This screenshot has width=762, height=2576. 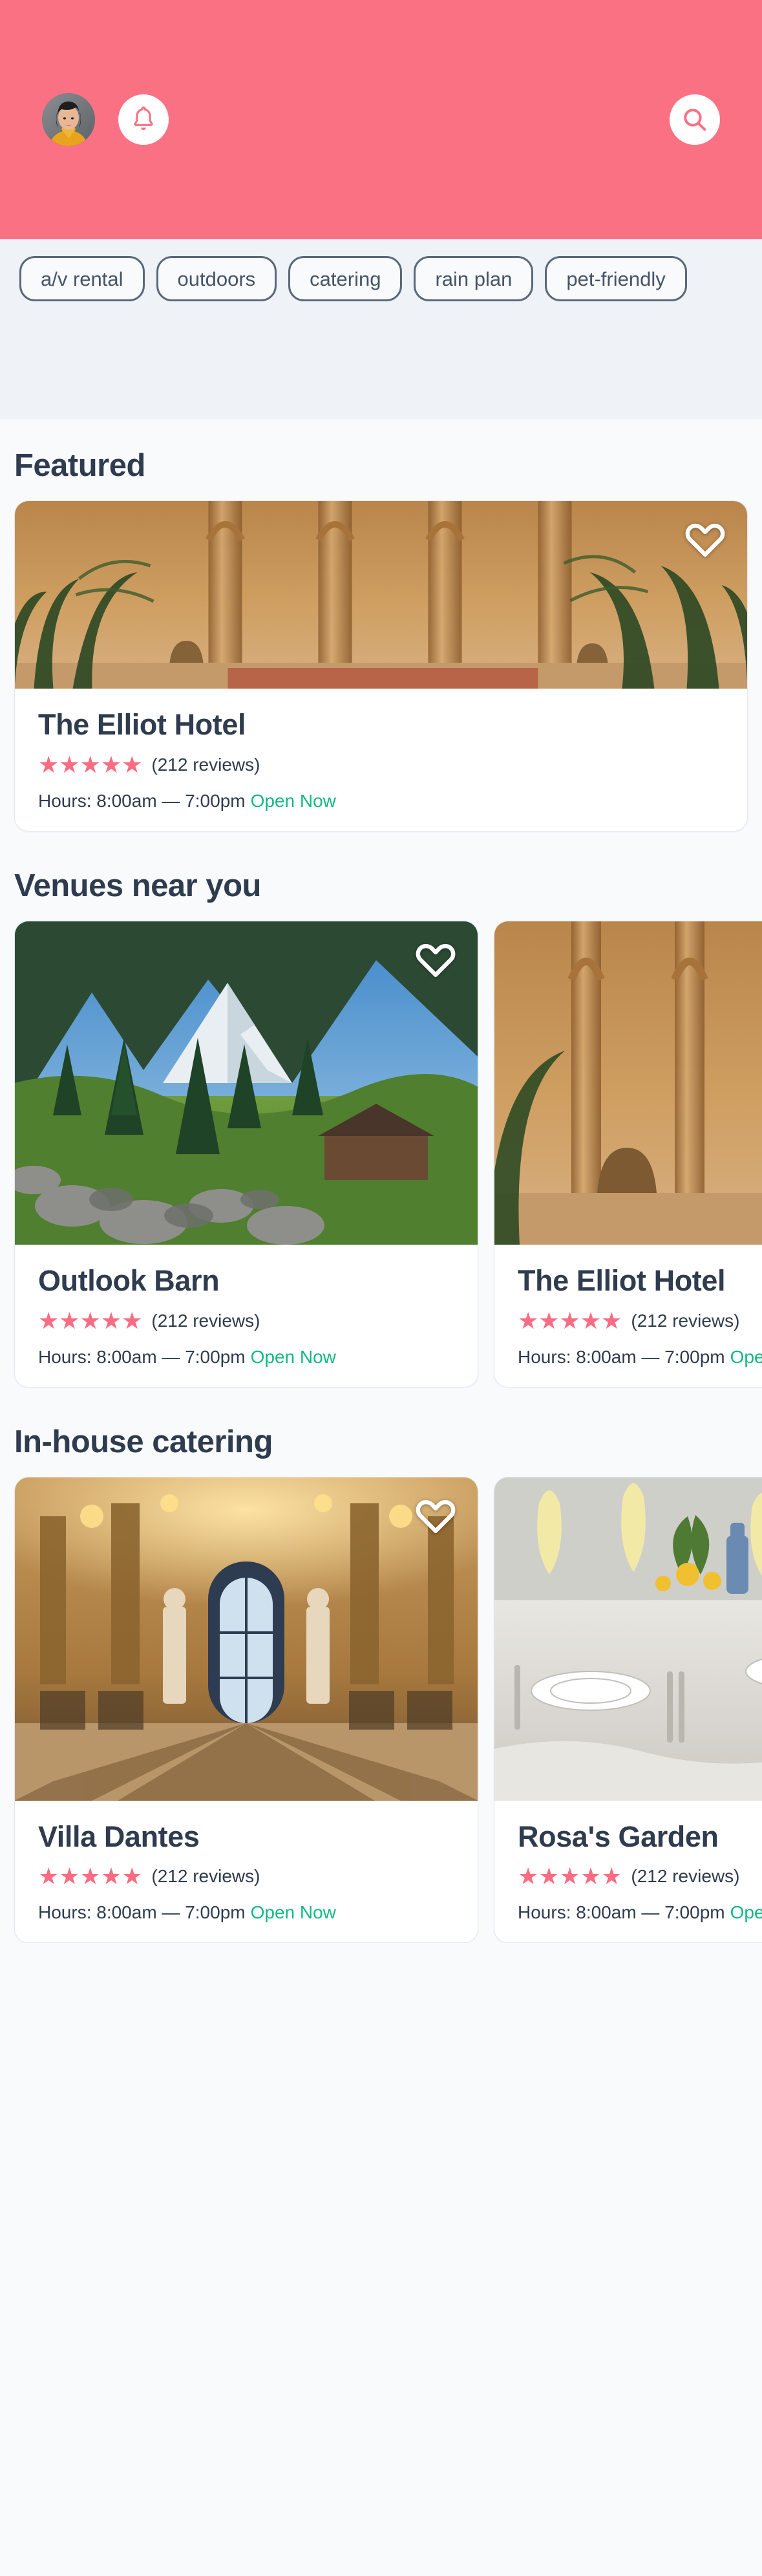 I want to click on section-title-in-house-catering: In-house catering, so click(x=143, y=1441).